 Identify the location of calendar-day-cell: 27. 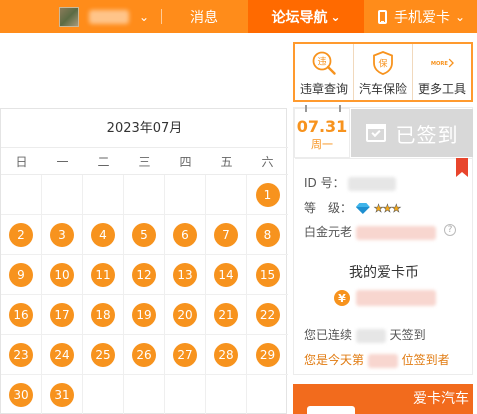
(185, 355).